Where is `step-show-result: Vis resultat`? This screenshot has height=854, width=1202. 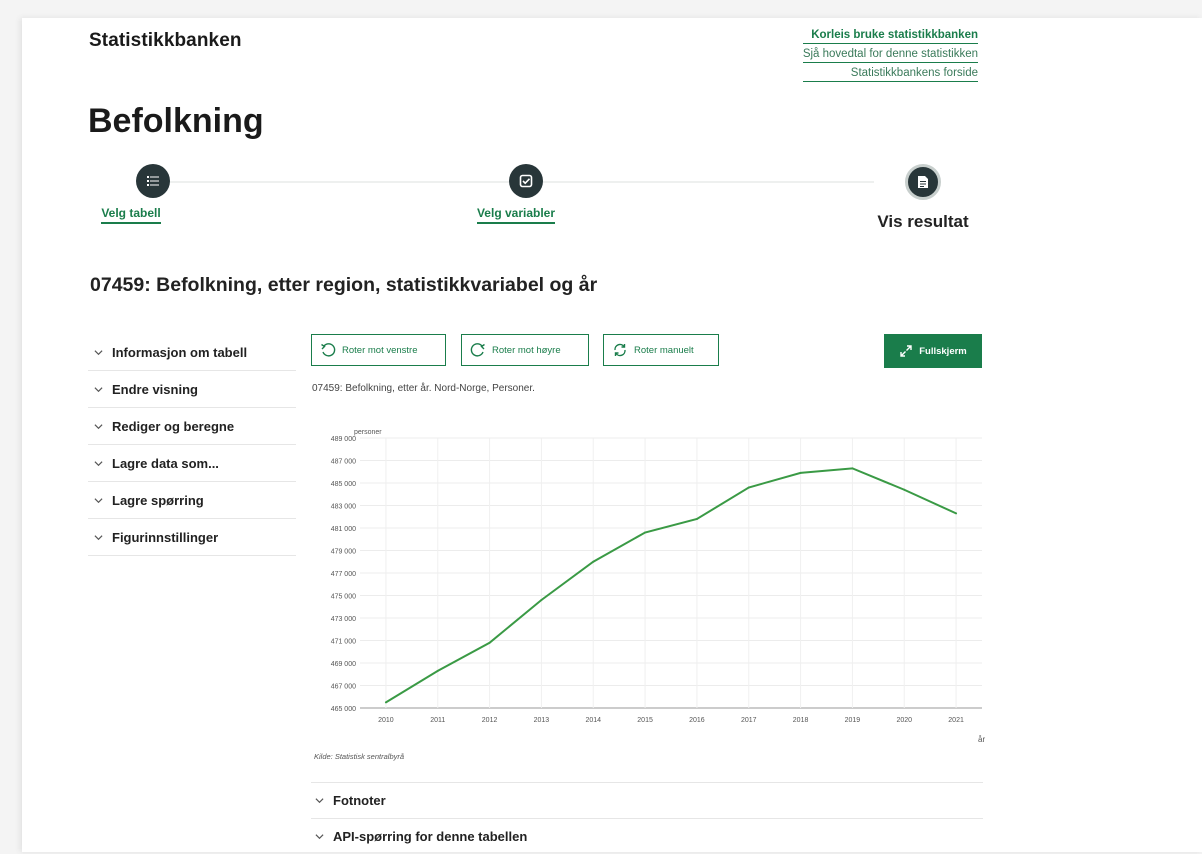 step-show-result: Vis resultat is located at coordinates (923, 199).